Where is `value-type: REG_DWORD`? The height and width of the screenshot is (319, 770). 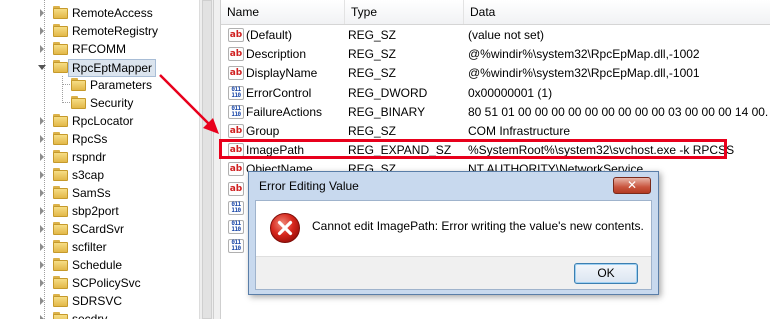 value-type: REG_DWORD is located at coordinates (388, 92).